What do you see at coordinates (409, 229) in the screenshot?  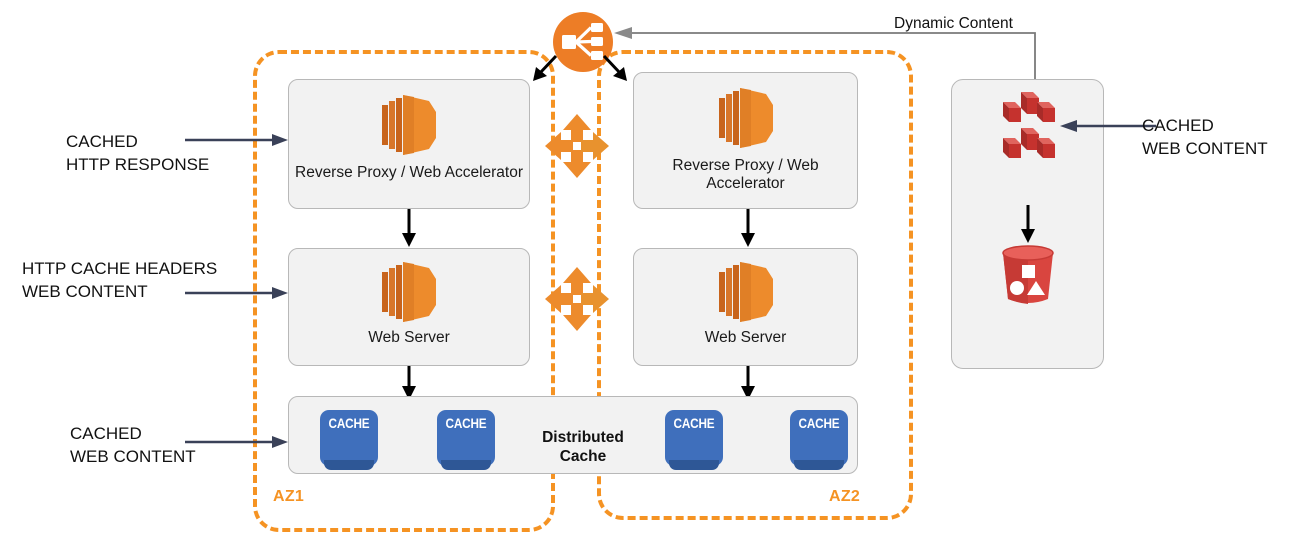 I see `az1-arrow-proxy-to-webserver` at bounding box center [409, 229].